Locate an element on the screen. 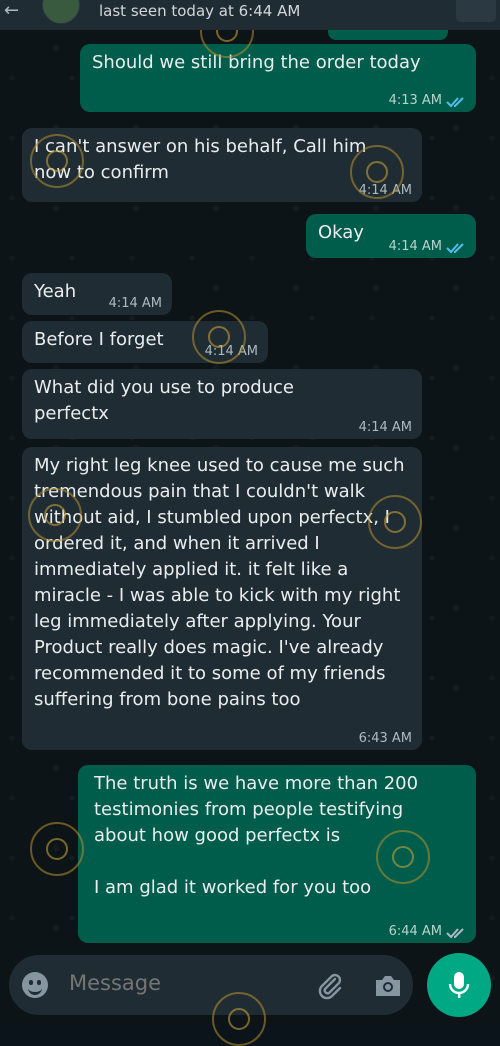 Image resolution: width=500 pixels, height=1046 pixels. message-incoming: Yeah 4:14 AM is located at coordinates (97, 294).